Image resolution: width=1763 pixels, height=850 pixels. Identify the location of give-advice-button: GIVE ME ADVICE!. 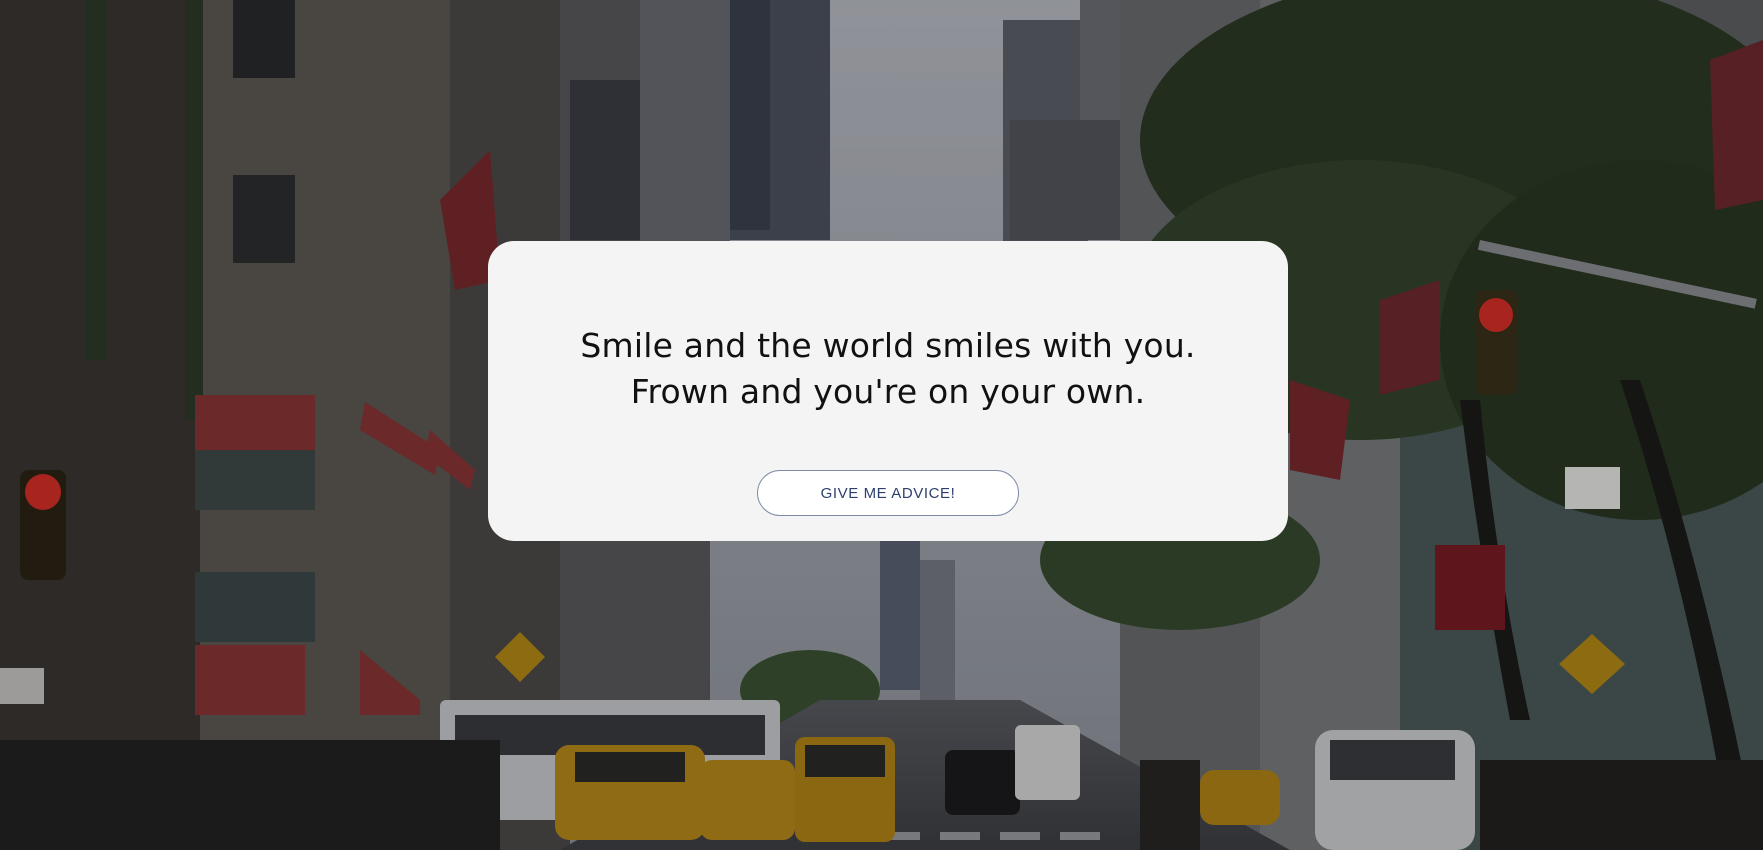
(888, 493).